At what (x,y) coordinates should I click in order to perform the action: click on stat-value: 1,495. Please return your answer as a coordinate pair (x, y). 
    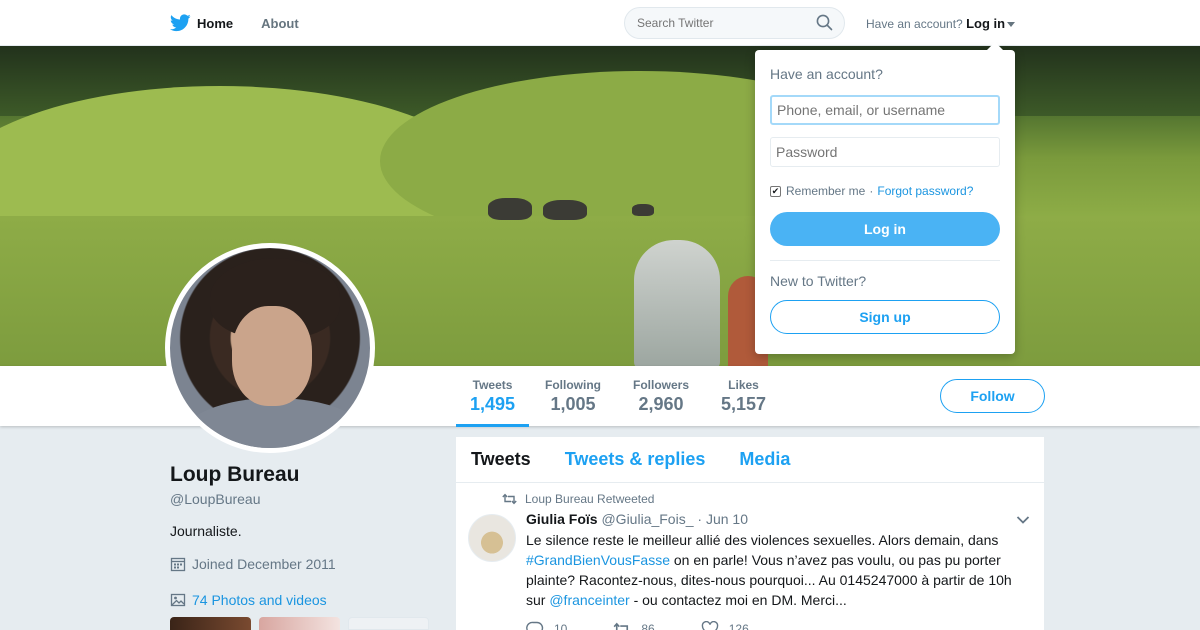
    Looking at the image, I should click on (493, 404).